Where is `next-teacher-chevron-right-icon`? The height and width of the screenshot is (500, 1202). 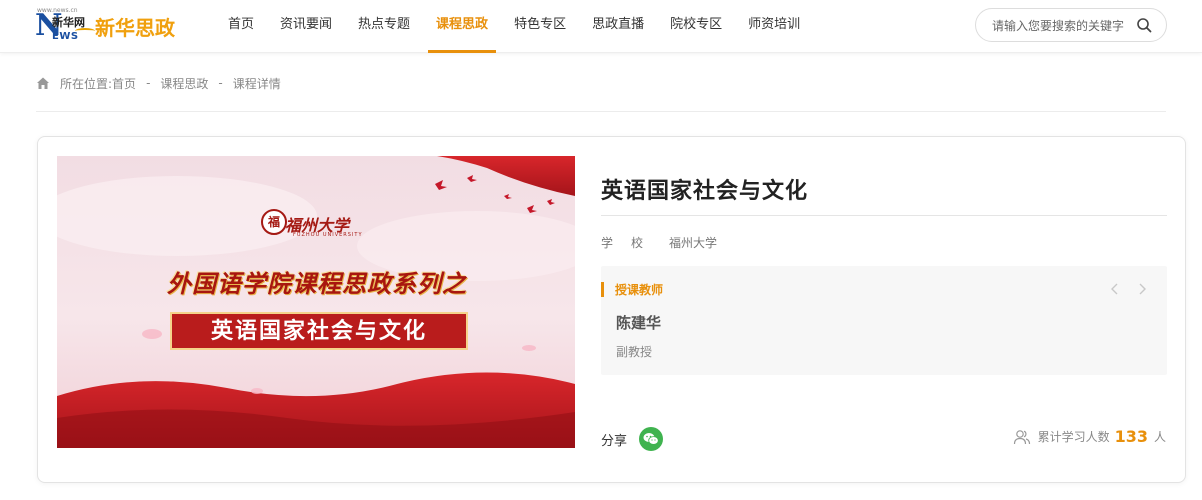
next-teacher-chevron-right-icon is located at coordinates (1142, 289).